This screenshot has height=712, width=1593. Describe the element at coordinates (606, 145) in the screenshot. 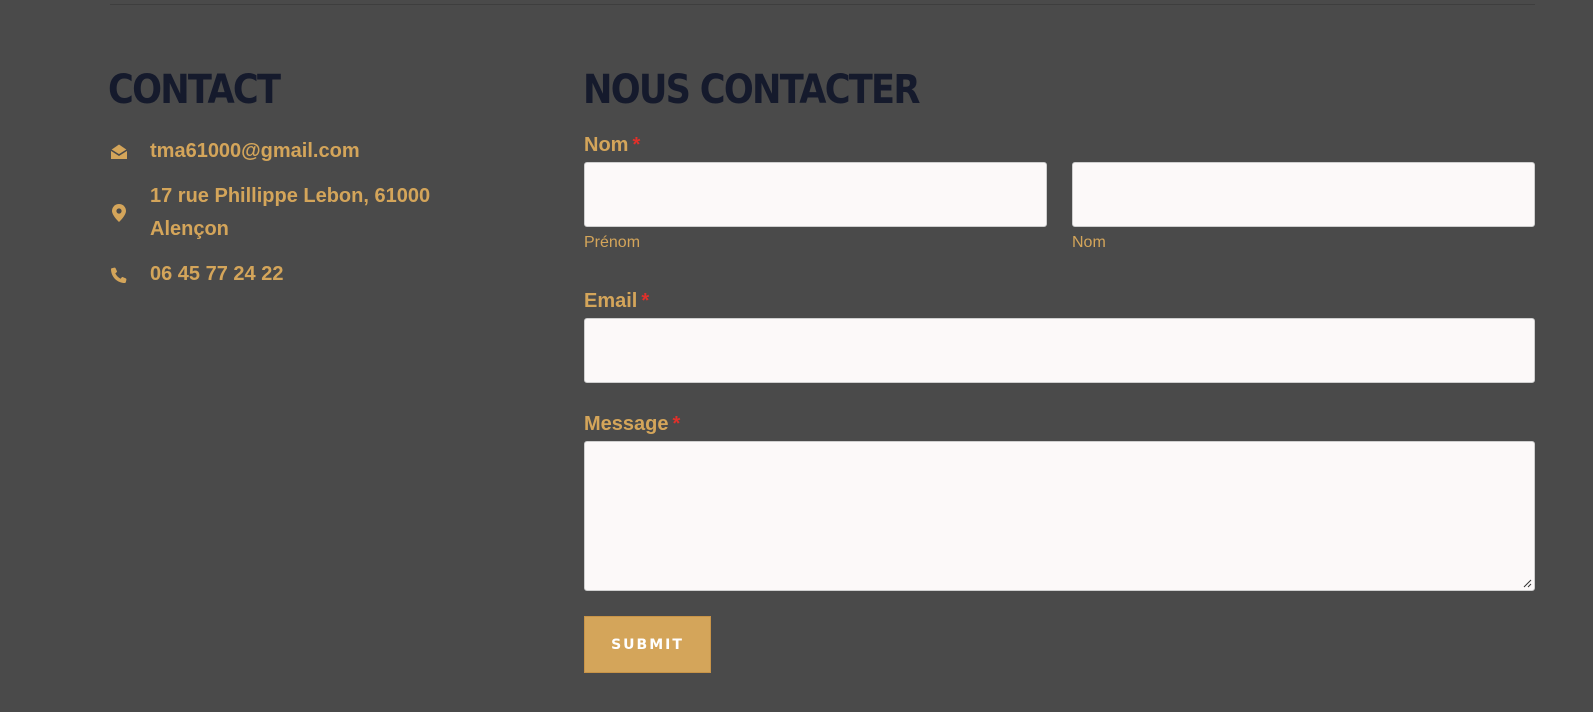

I see `name-label-text: Nom` at that location.